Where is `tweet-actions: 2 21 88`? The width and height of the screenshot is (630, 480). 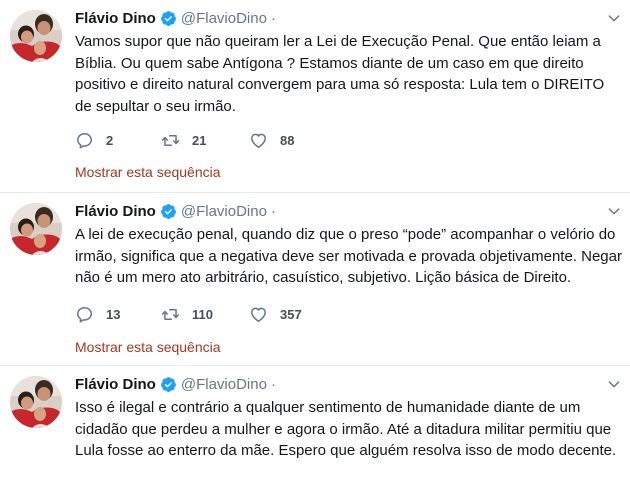 tweet-actions: 2 21 88 is located at coordinates (184, 140).